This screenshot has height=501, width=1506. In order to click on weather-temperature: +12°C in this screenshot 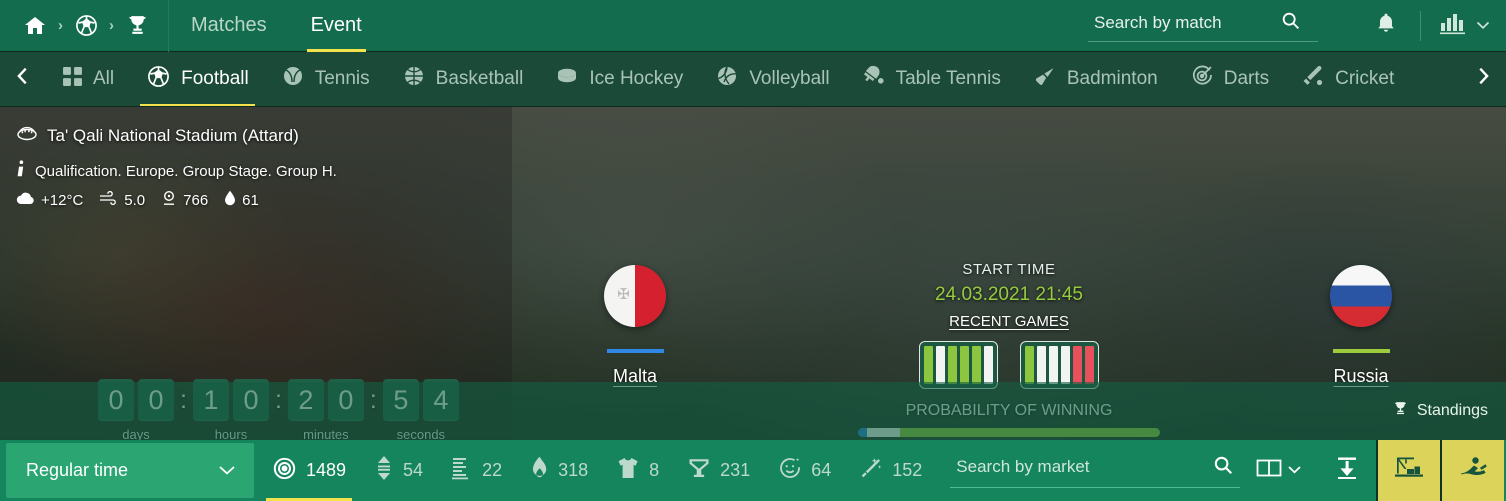, I will do `click(49, 200)`.